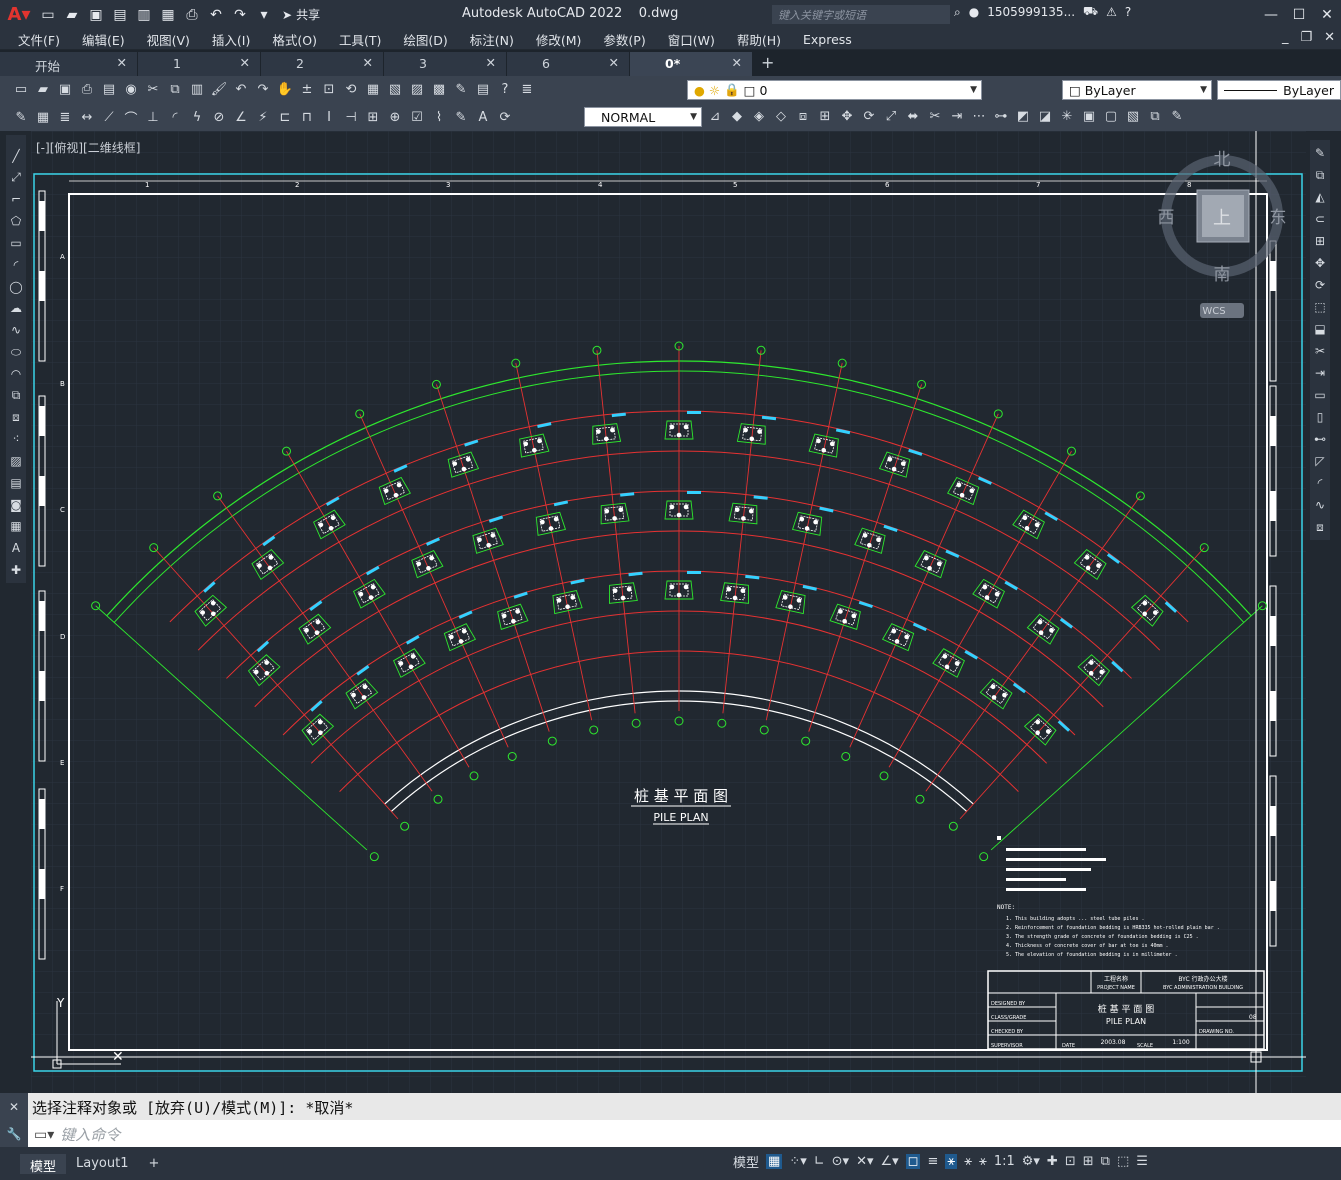 This screenshot has height=1180, width=1341. I want to click on break-at-point-icon: ▭, so click(1320, 395).